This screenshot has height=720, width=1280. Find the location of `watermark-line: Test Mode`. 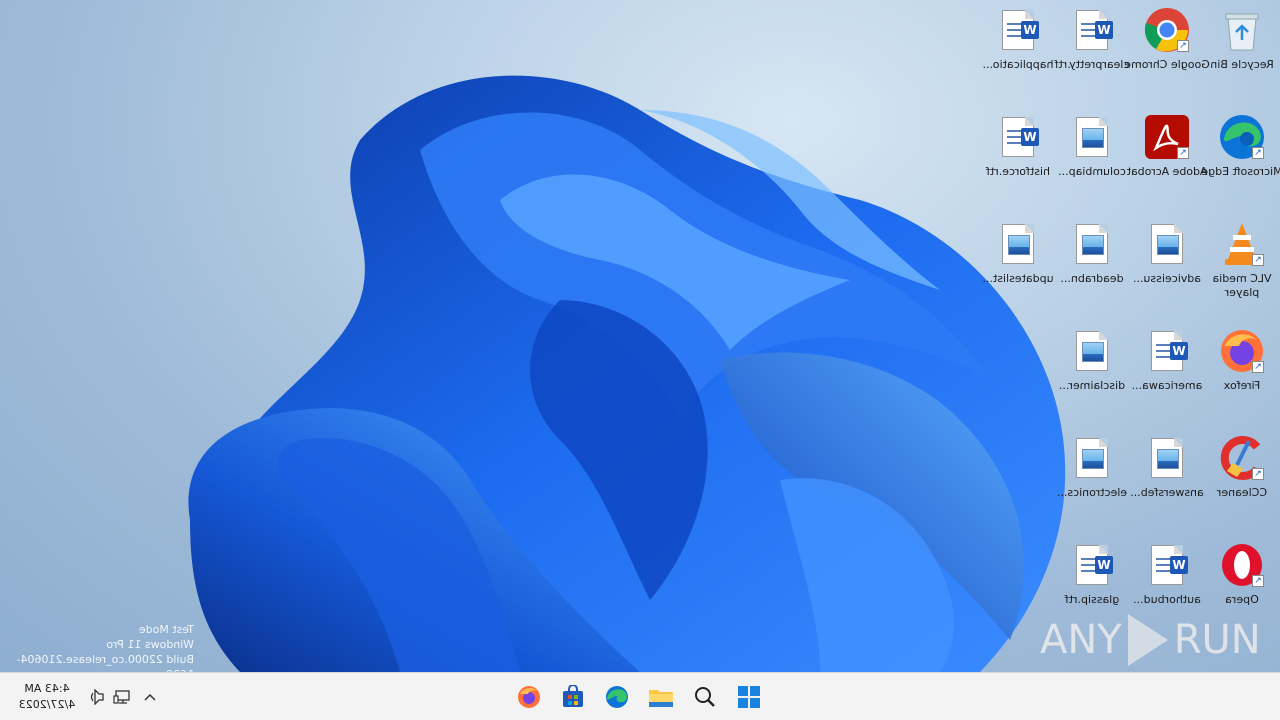

watermark-line: Test Mode is located at coordinates (166, 629).